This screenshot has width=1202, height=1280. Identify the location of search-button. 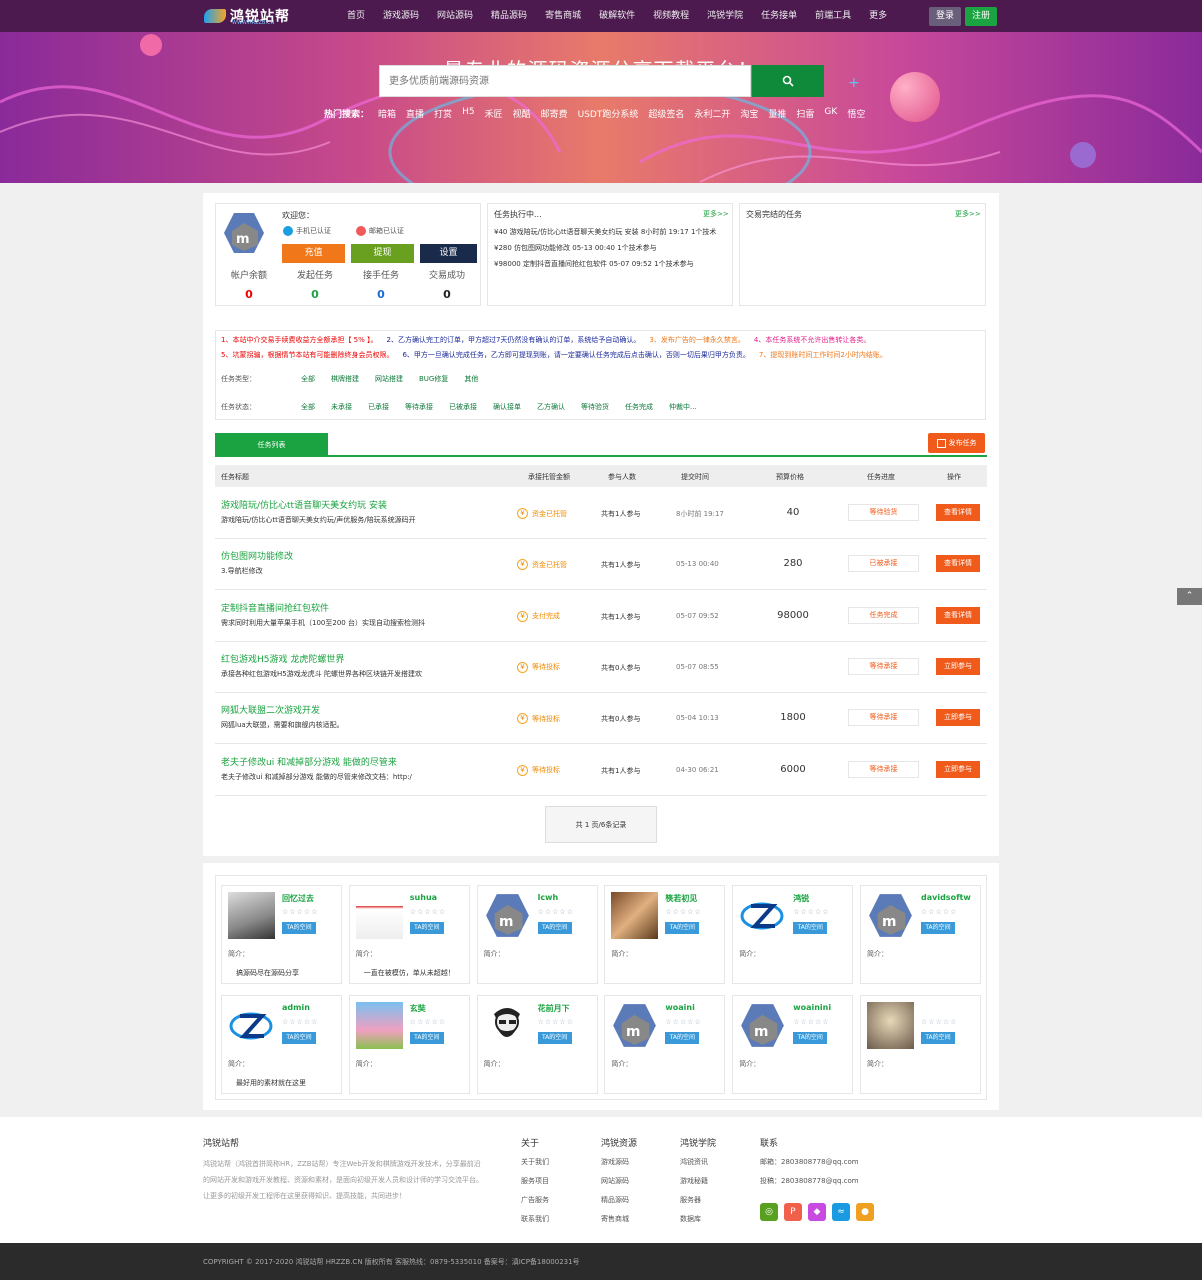
(788, 81).